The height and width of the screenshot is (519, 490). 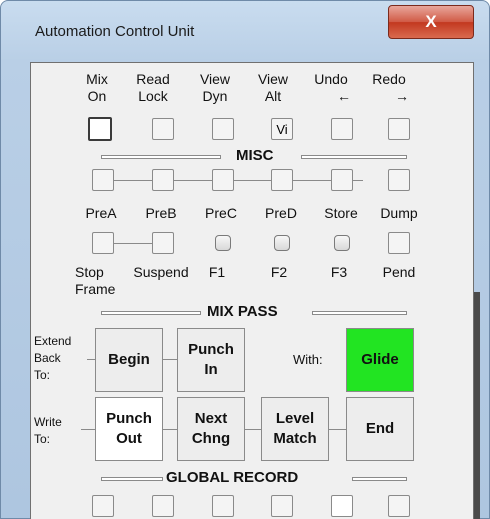 I want to click on dump-button, so click(x=399, y=180).